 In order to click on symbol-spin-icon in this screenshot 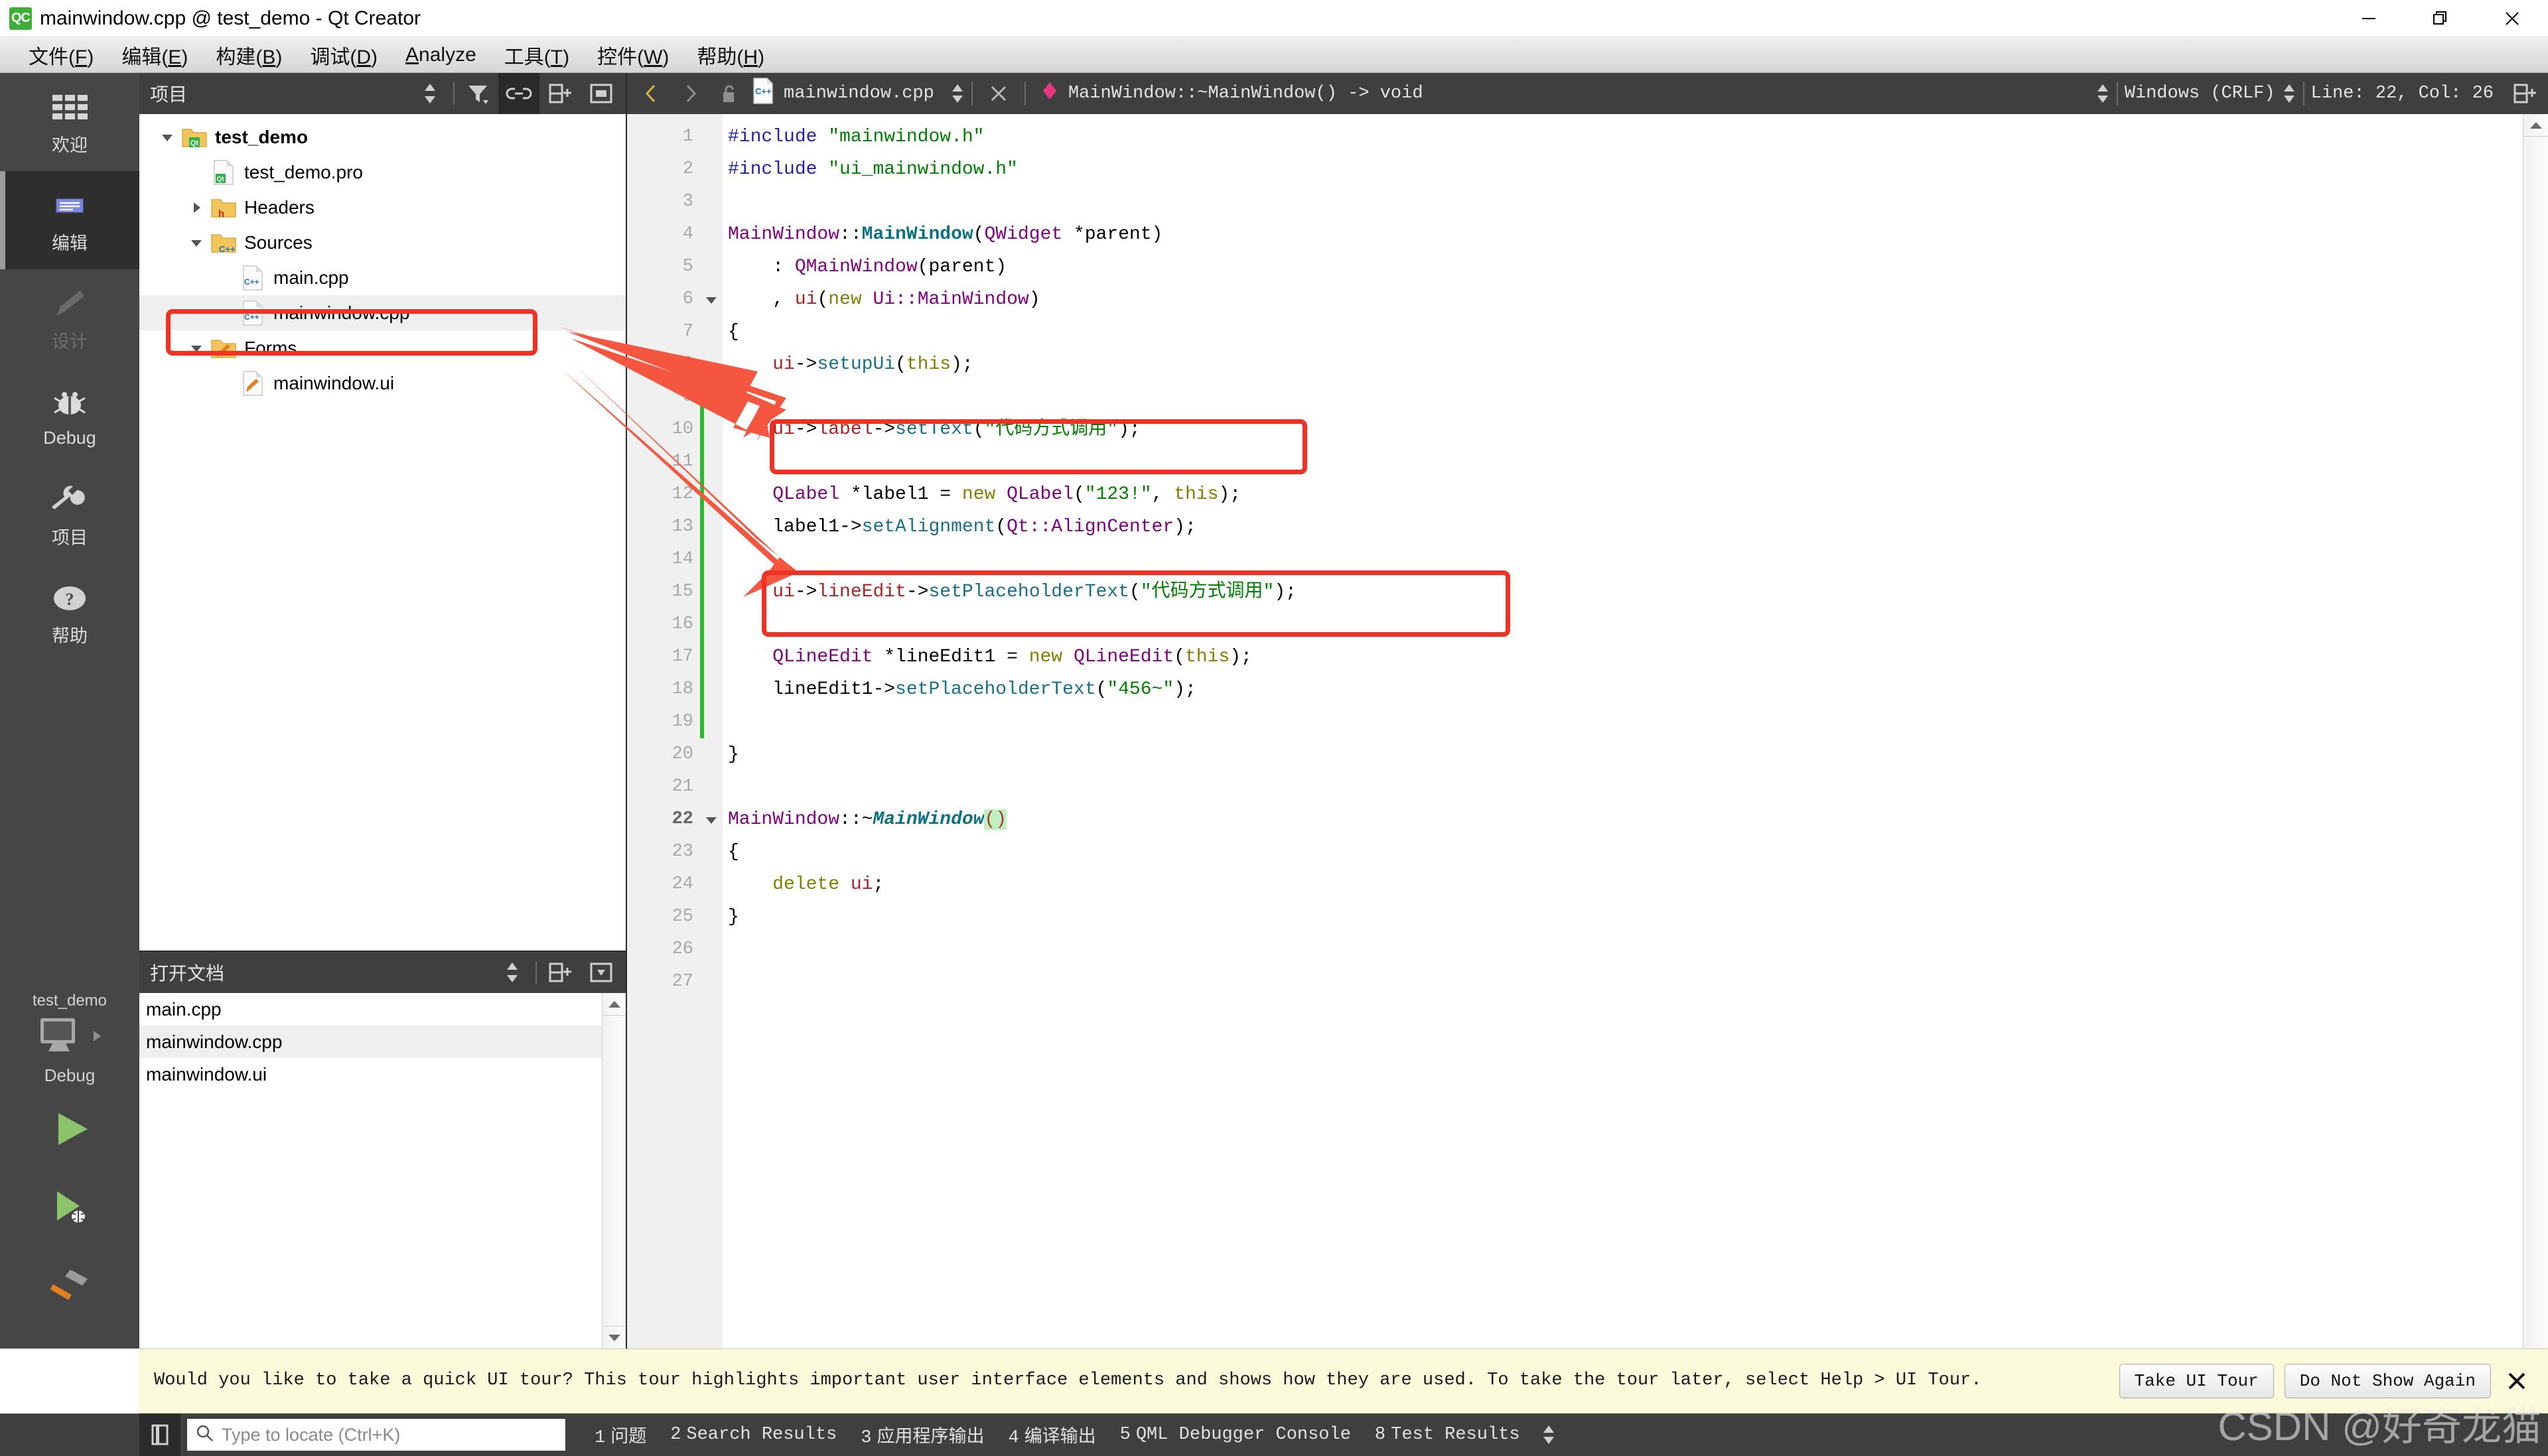, I will do `click(2103, 93)`.